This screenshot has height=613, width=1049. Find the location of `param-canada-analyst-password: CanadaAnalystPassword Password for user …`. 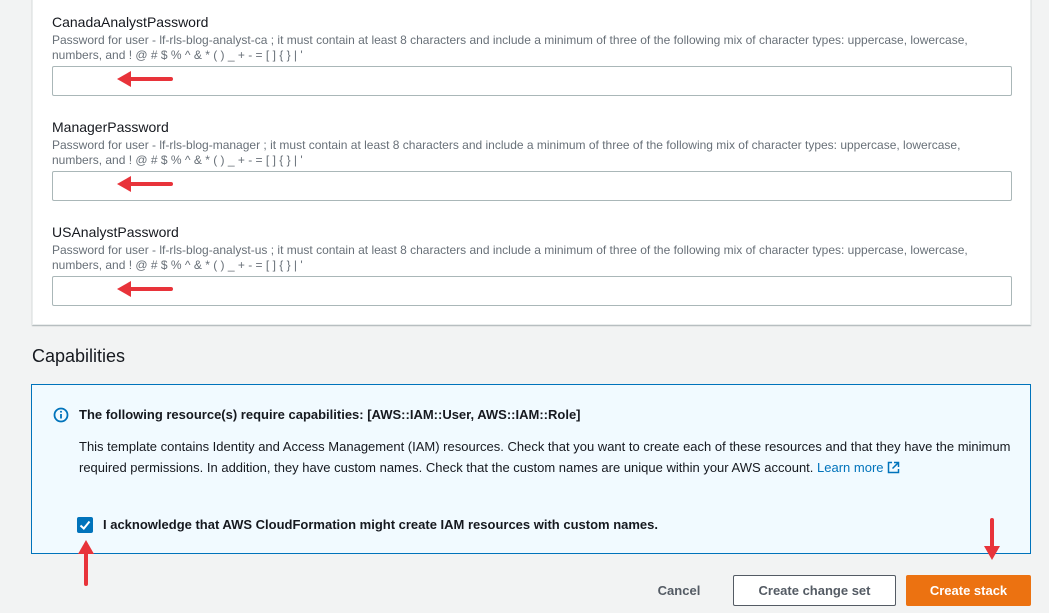

param-canada-analyst-password: CanadaAnalystPassword Password for user … is located at coordinates (532, 54).